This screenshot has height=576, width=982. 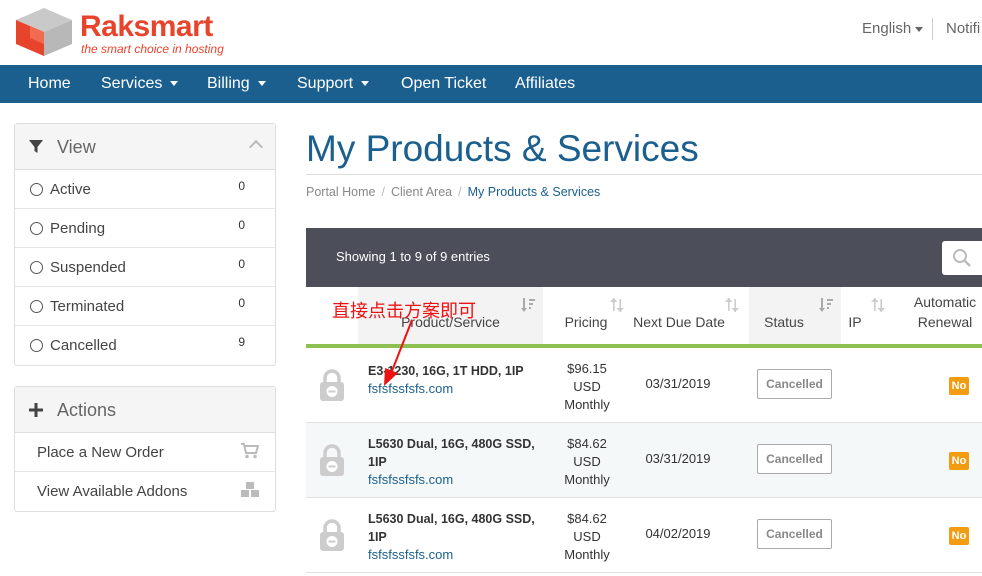 I want to click on logo-cube-icon, so click(x=44, y=32).